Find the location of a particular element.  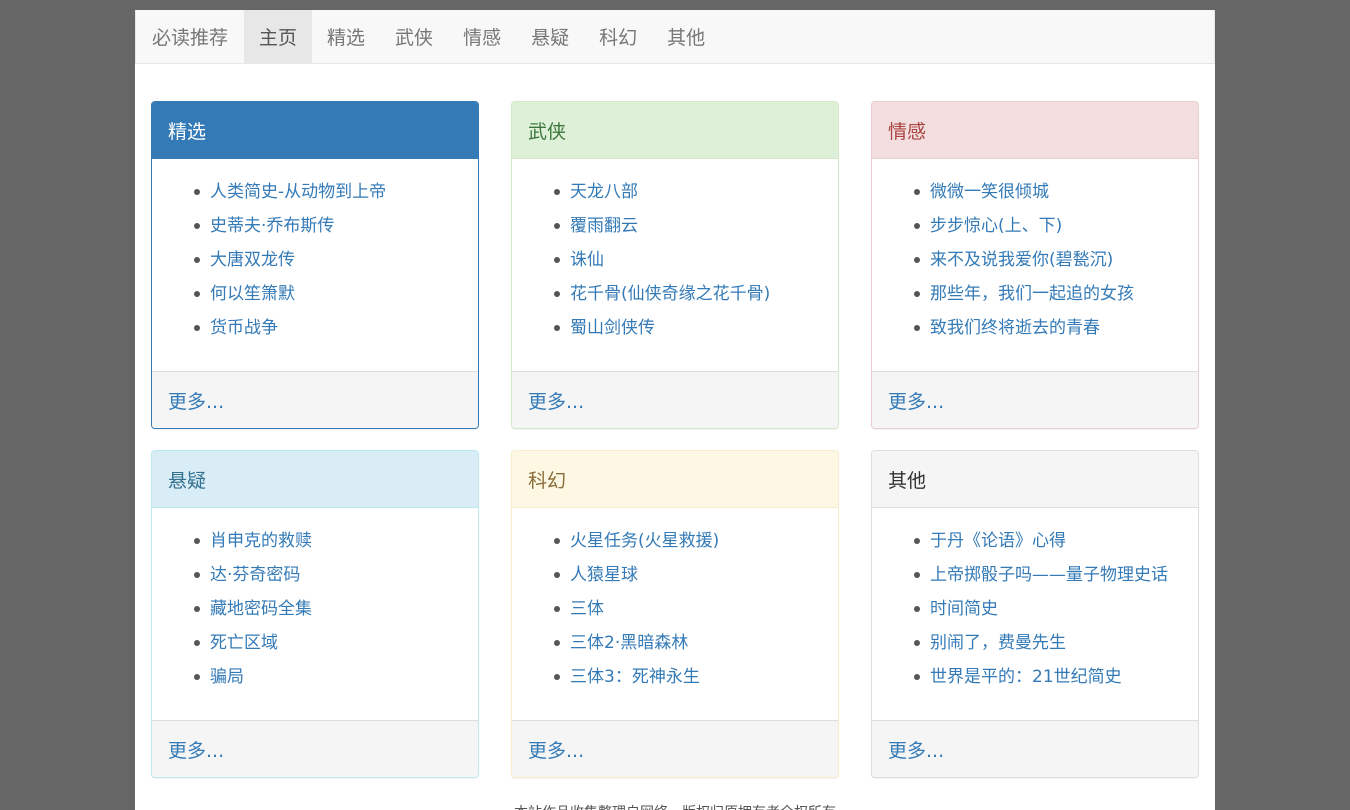

list-item: 世界是平的：21世纪简史 is located at coordinates (1048, 677).